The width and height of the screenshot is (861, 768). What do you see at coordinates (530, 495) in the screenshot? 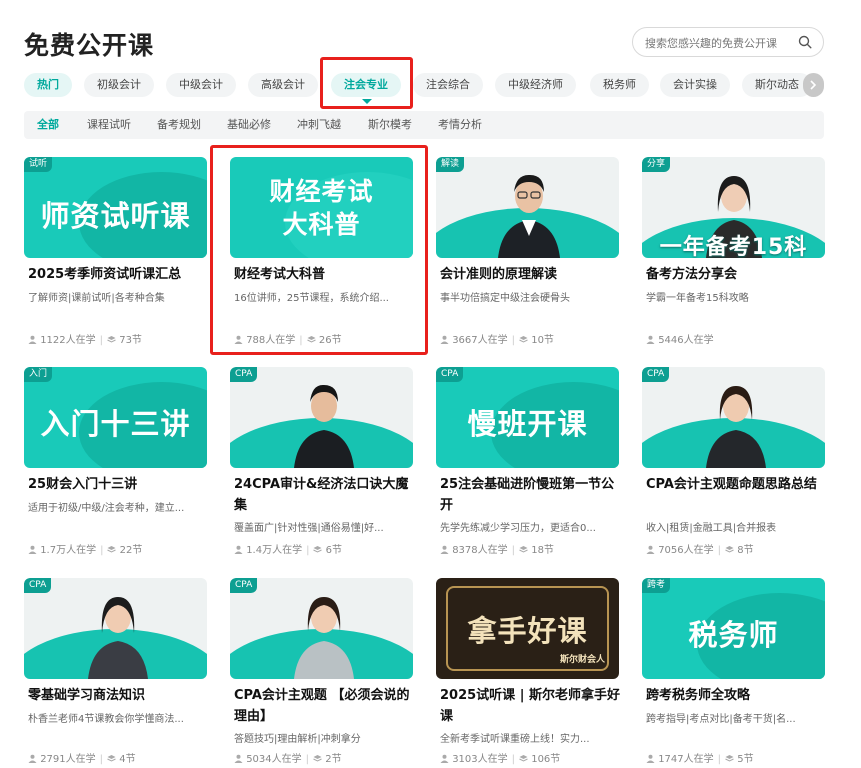
I see `course-title: 25注会基础进阶慢班第一节公开` at bounding box center [530, 495].